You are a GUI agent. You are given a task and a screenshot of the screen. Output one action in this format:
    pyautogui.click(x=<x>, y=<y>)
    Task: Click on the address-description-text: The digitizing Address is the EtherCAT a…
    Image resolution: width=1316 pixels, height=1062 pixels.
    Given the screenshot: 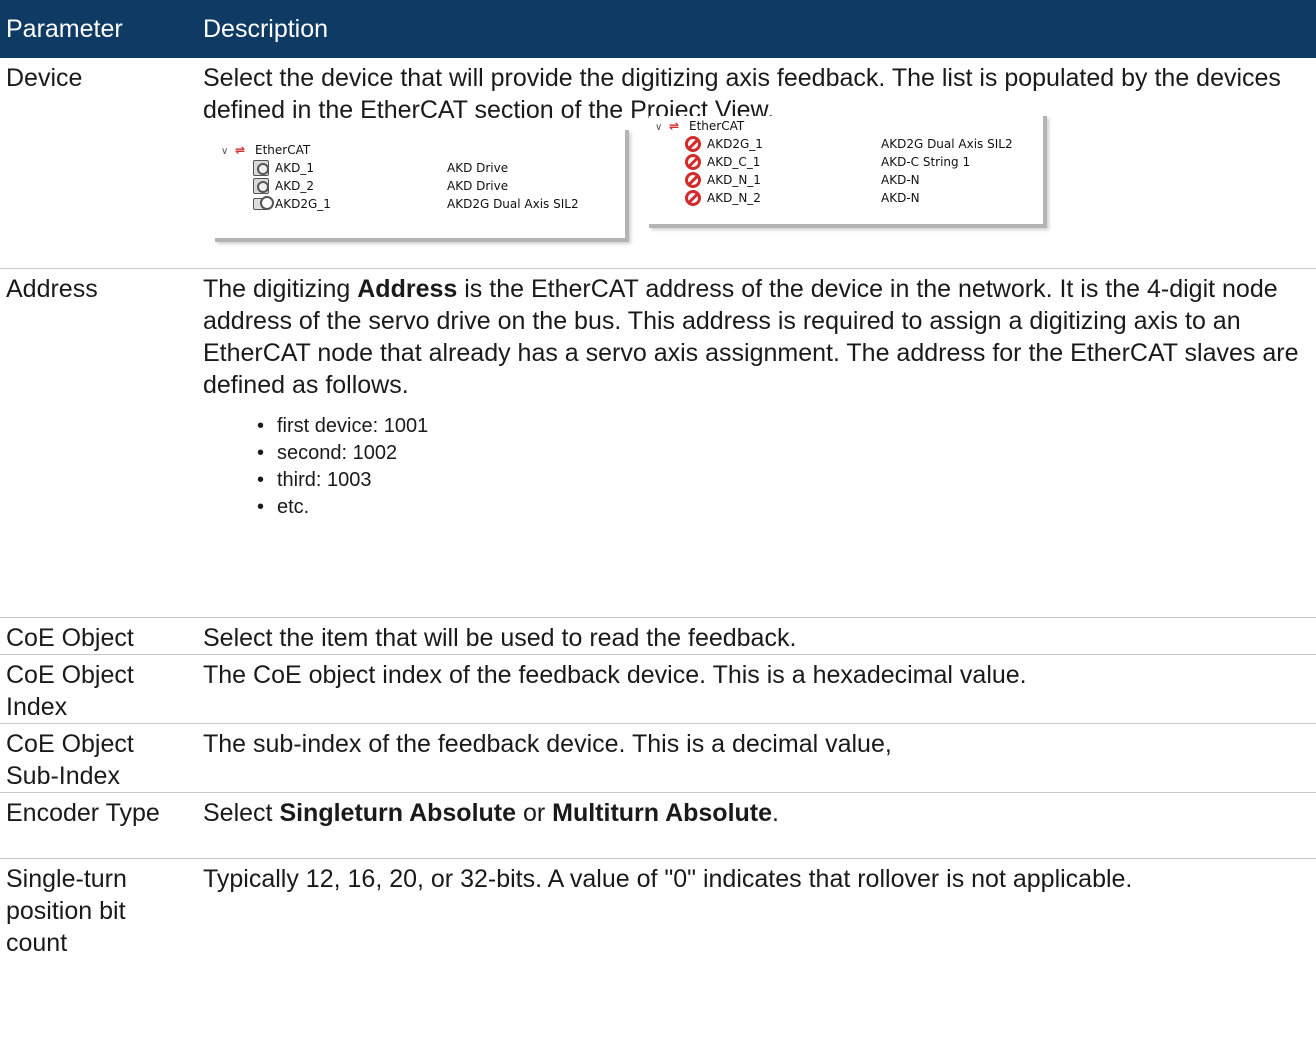 What is the action you would take?
    pyautogui.click(x=751, y=336)
    